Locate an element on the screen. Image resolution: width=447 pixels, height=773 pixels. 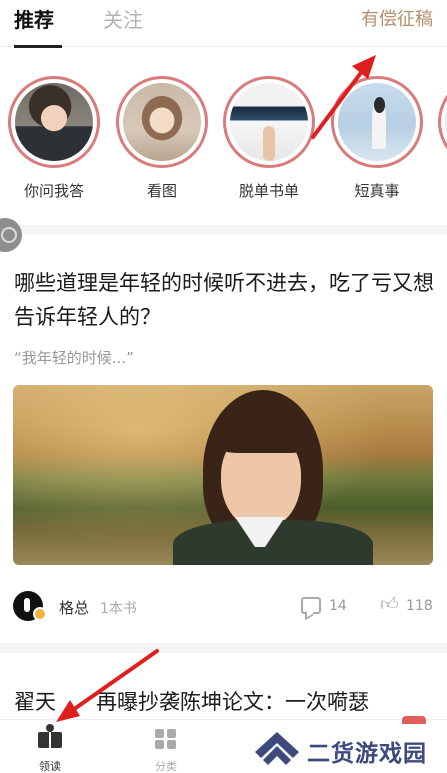
reel-icon is located at coordinates (9, 235).